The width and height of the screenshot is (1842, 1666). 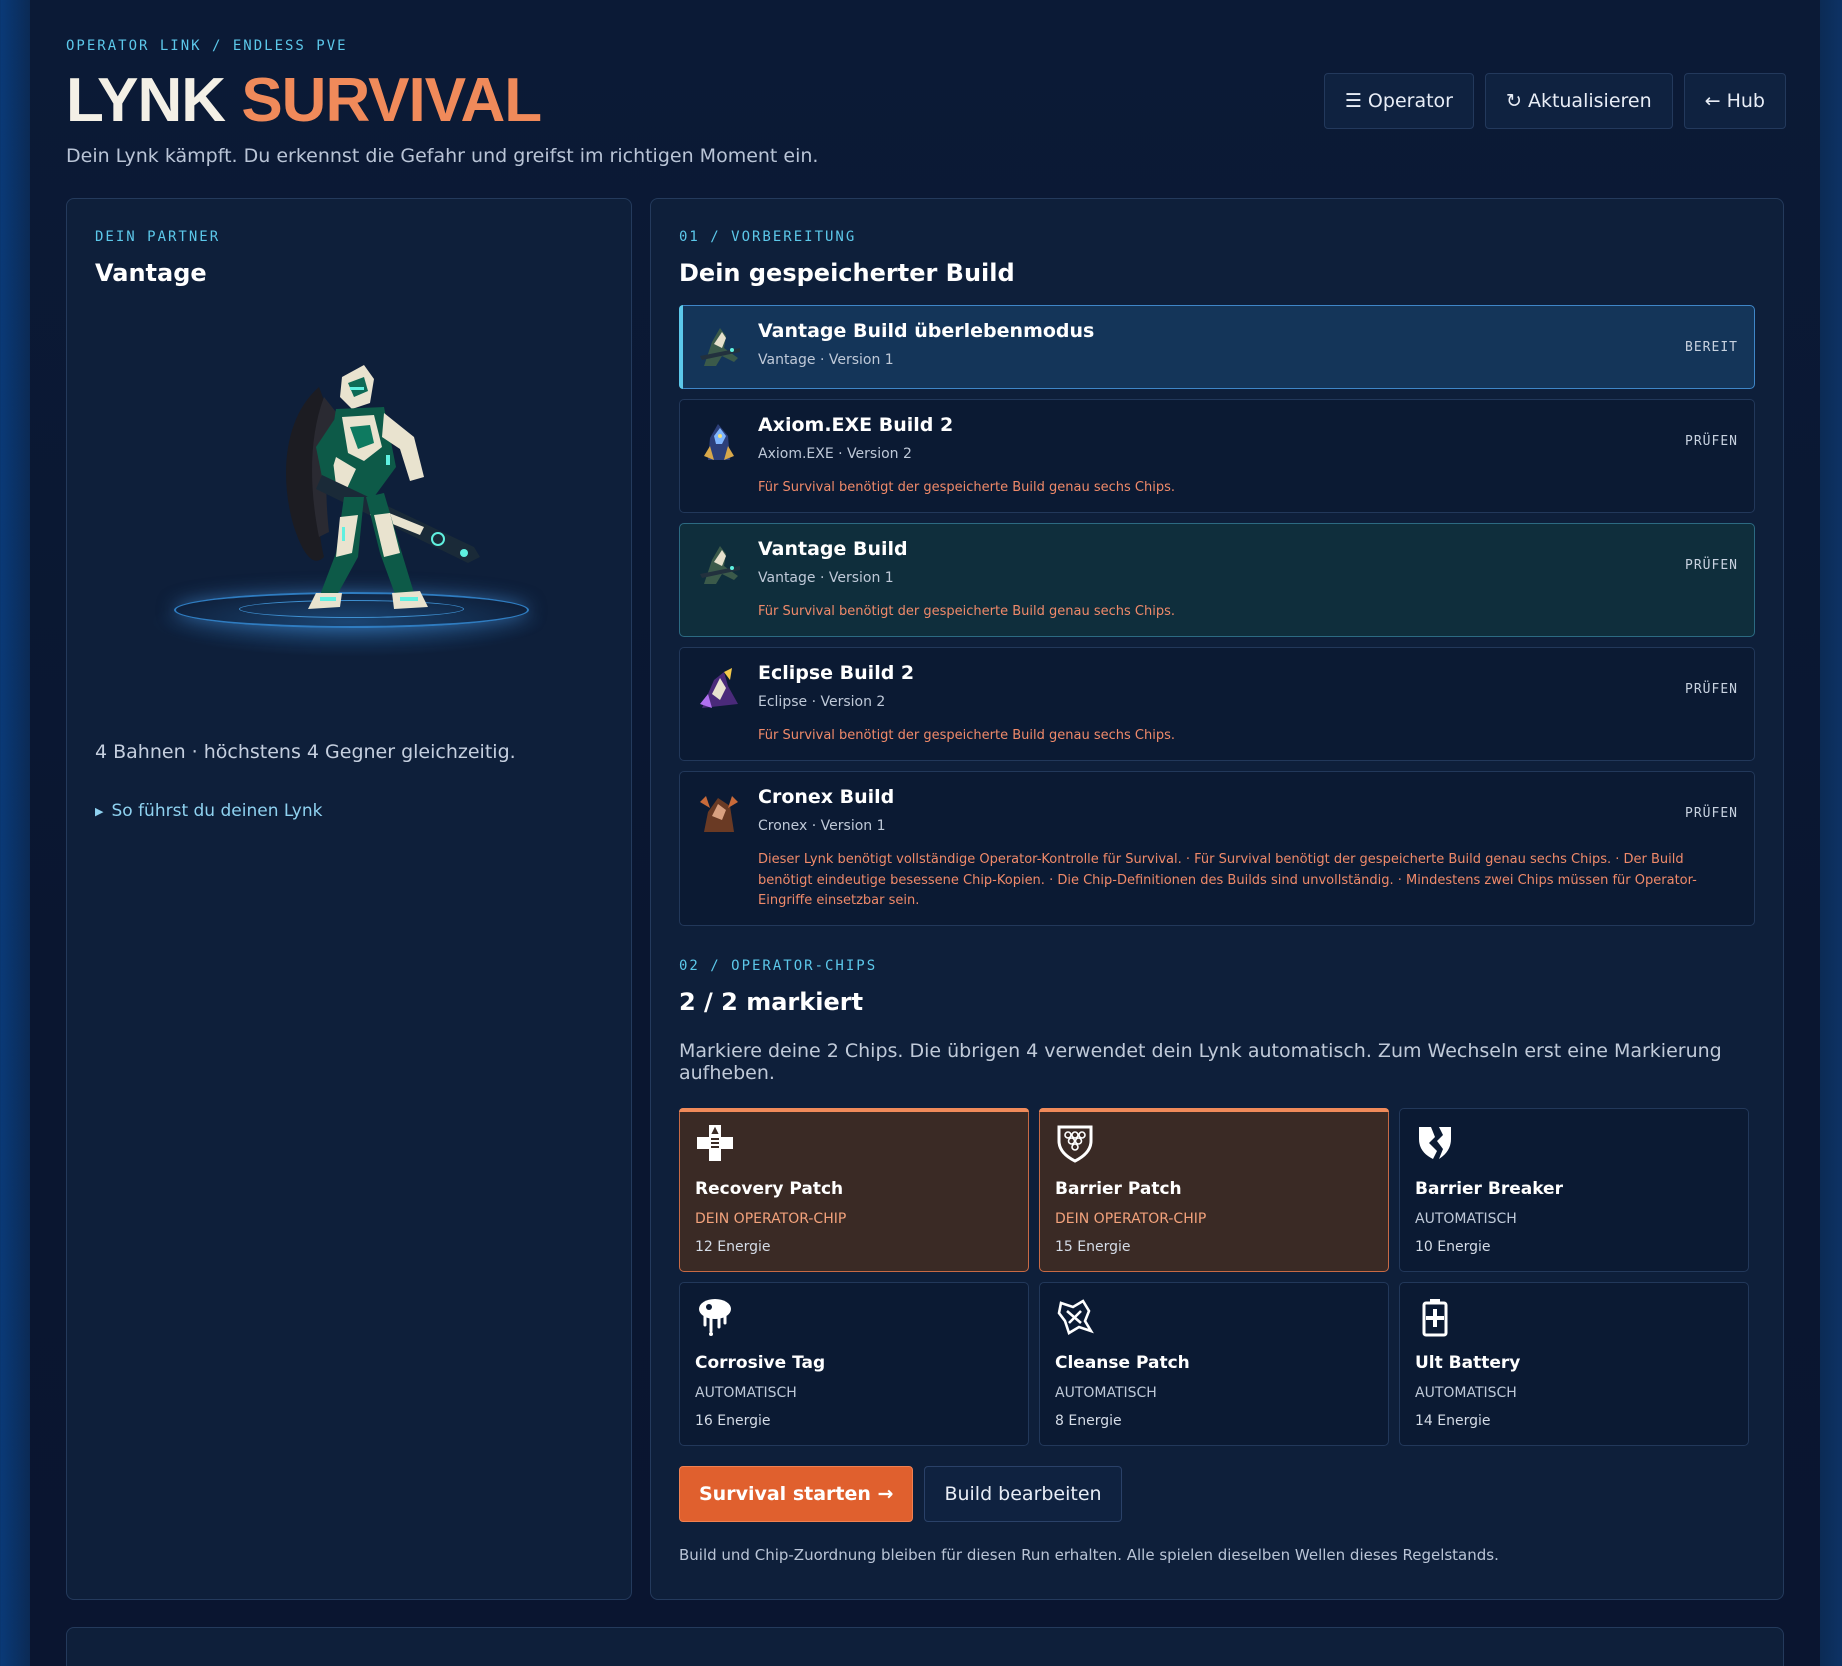 What do you see at coordinates (146, 100) in the screenshot?
I see `page-title-primary: LYNK` at bounding box center [146, 100].